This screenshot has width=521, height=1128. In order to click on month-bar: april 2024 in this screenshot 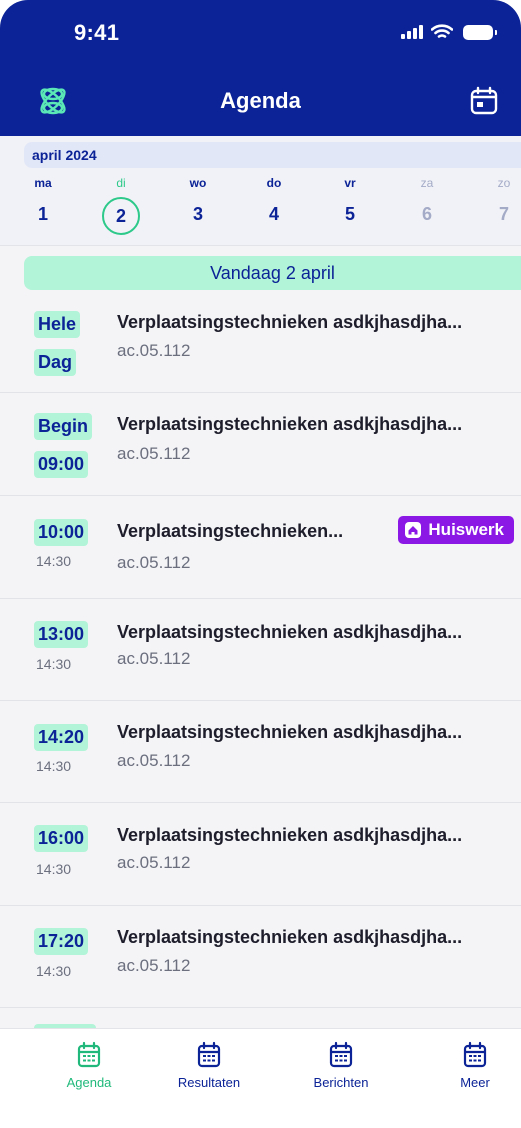, I will do `click(272, 155)`.